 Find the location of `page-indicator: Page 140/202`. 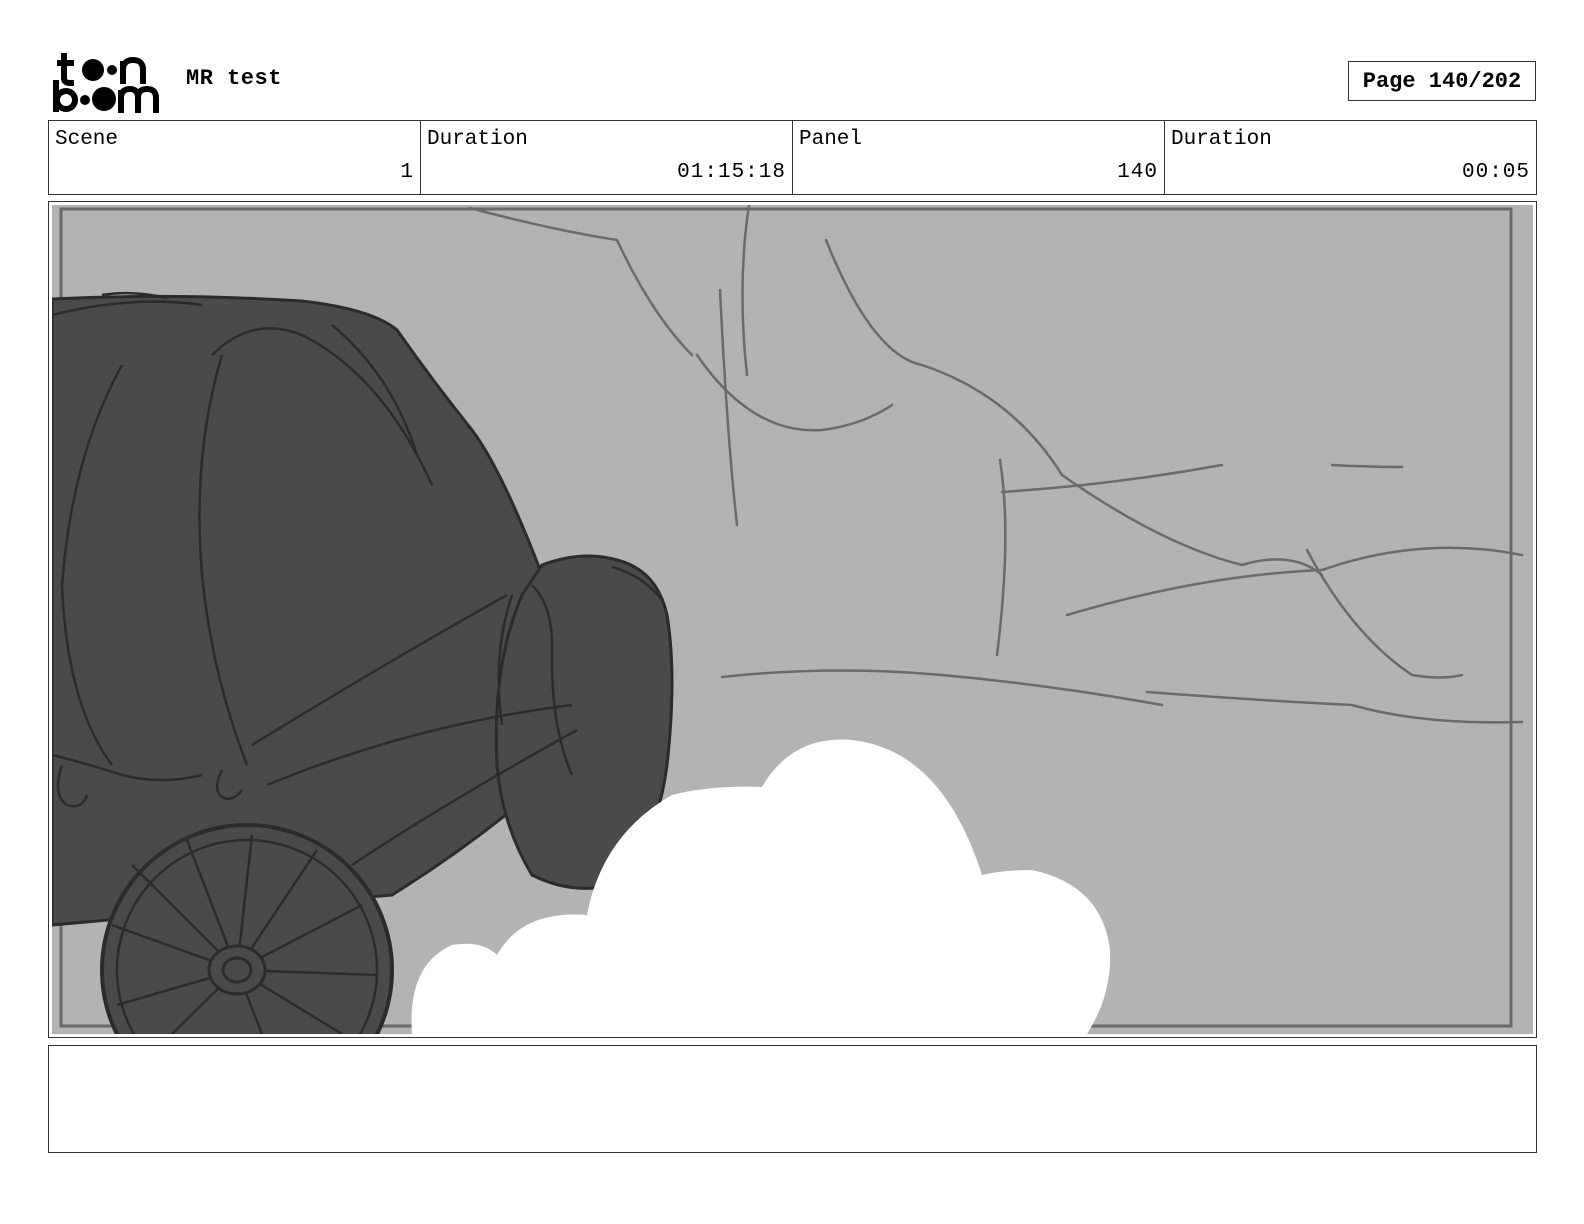

page-indicator: Page 140/202 is located at coordinates (1442, 81).